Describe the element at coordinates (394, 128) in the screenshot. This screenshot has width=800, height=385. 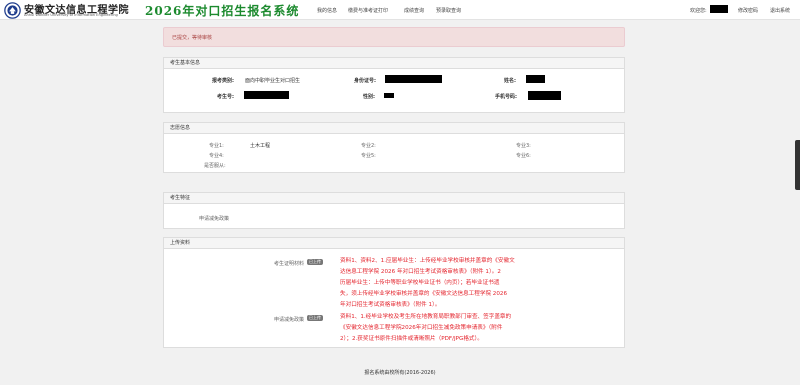
I see `preference-title: 志愿信息` at that location.